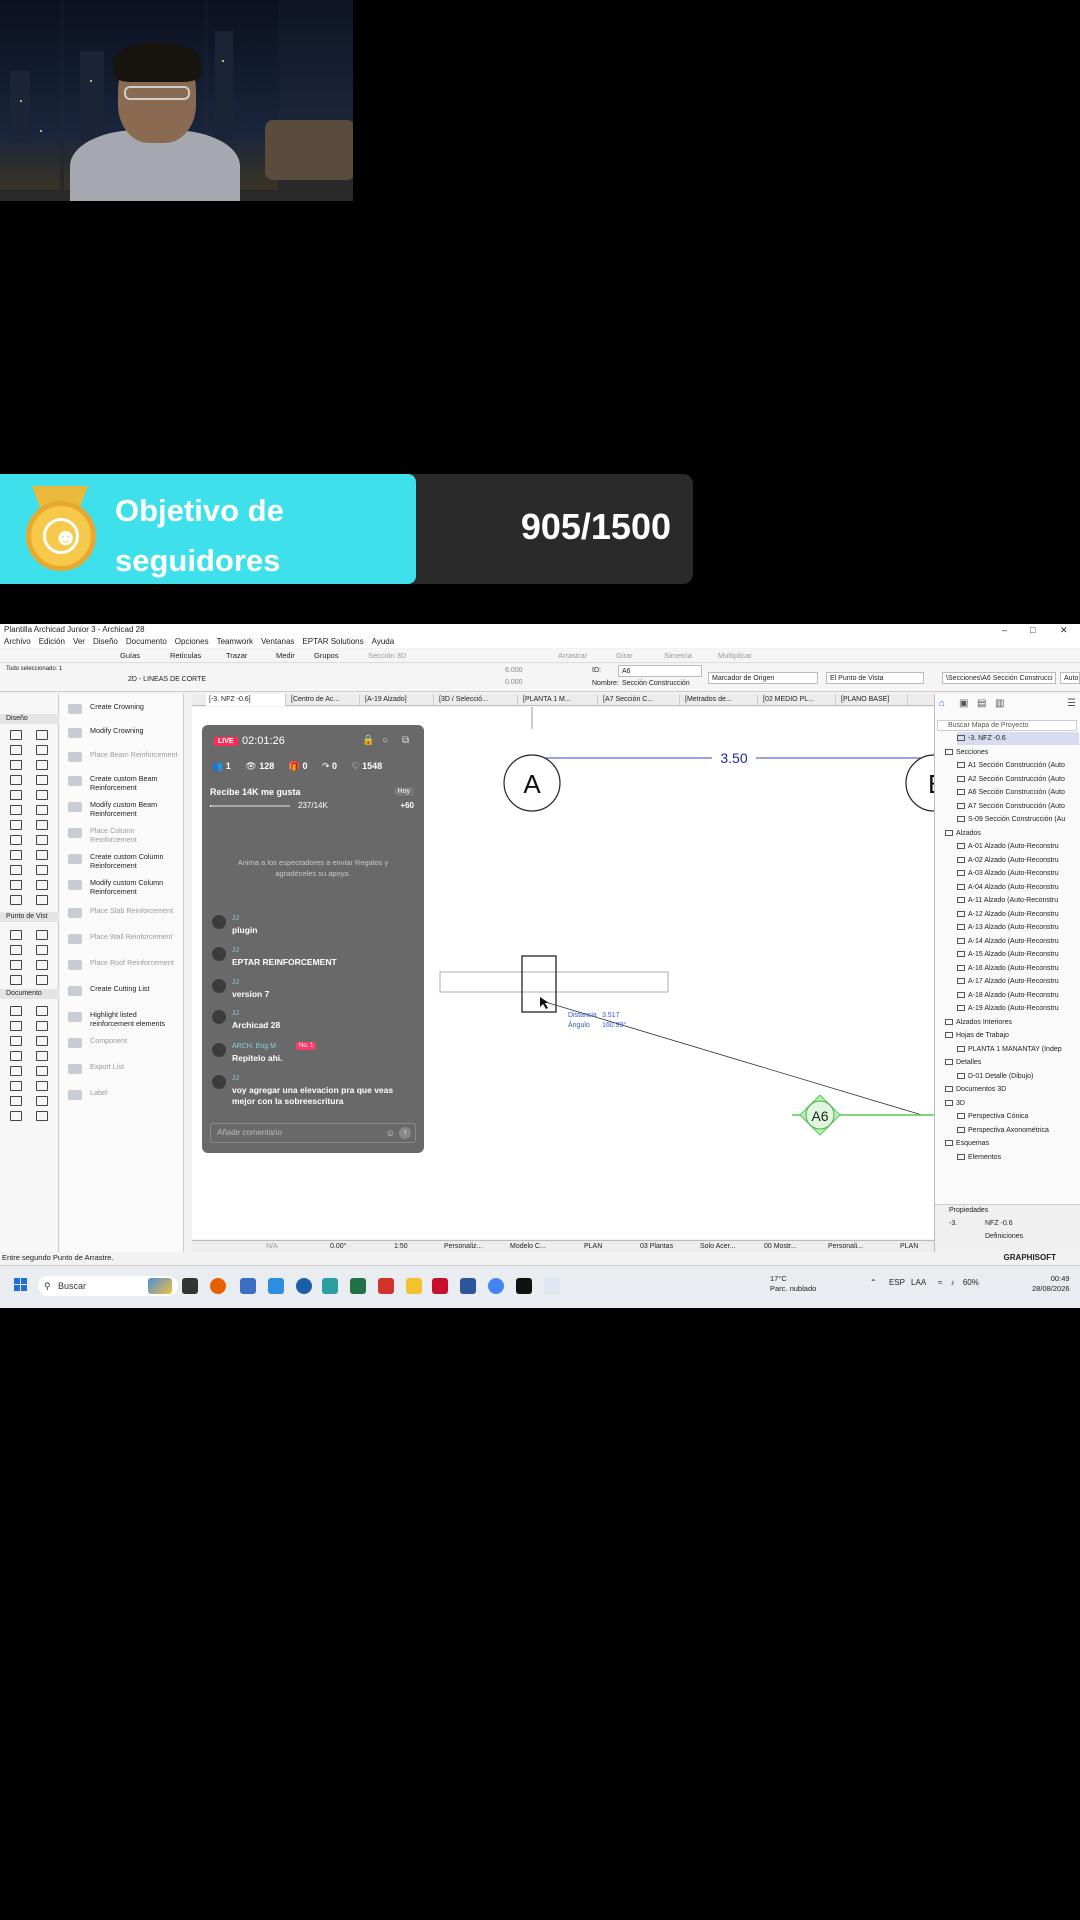 The image size is (1080, 1920). I want to click on windows-start-icon, so click(21, 1285).